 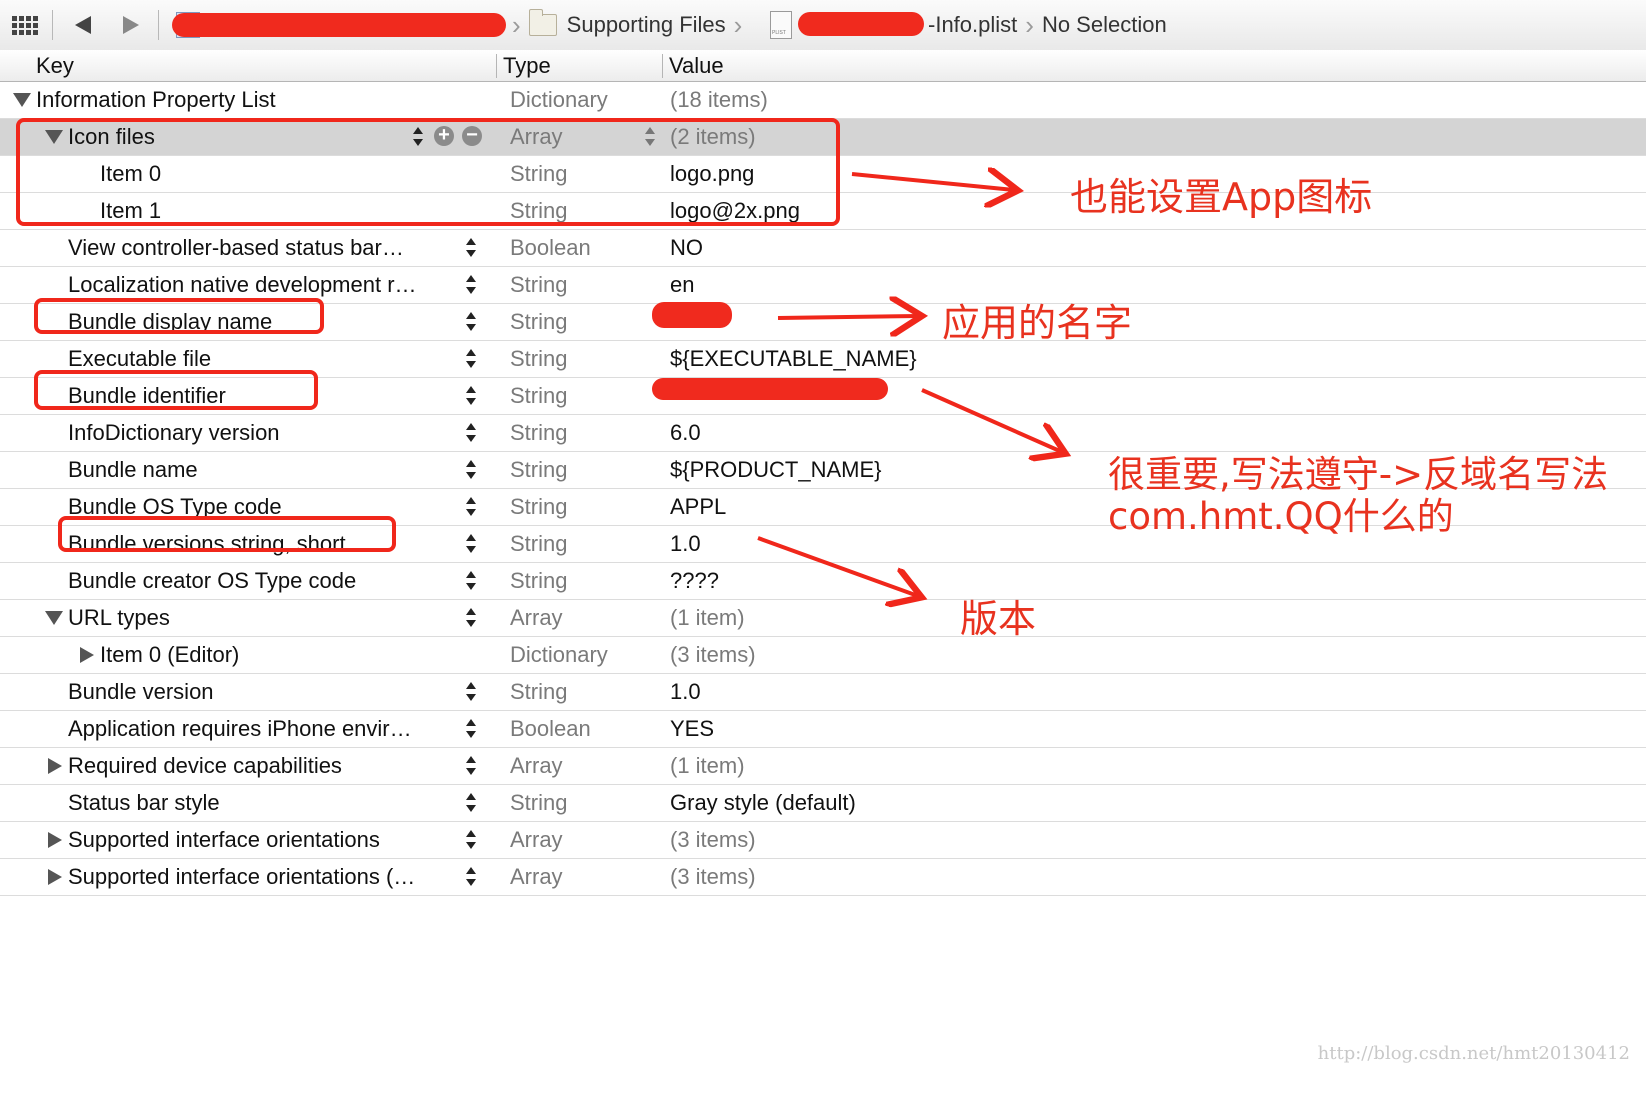 What do you see at coordinates (141, 691) in the screenshot?
I see `row-key: Bundle version` at bounding box center [141, 691].